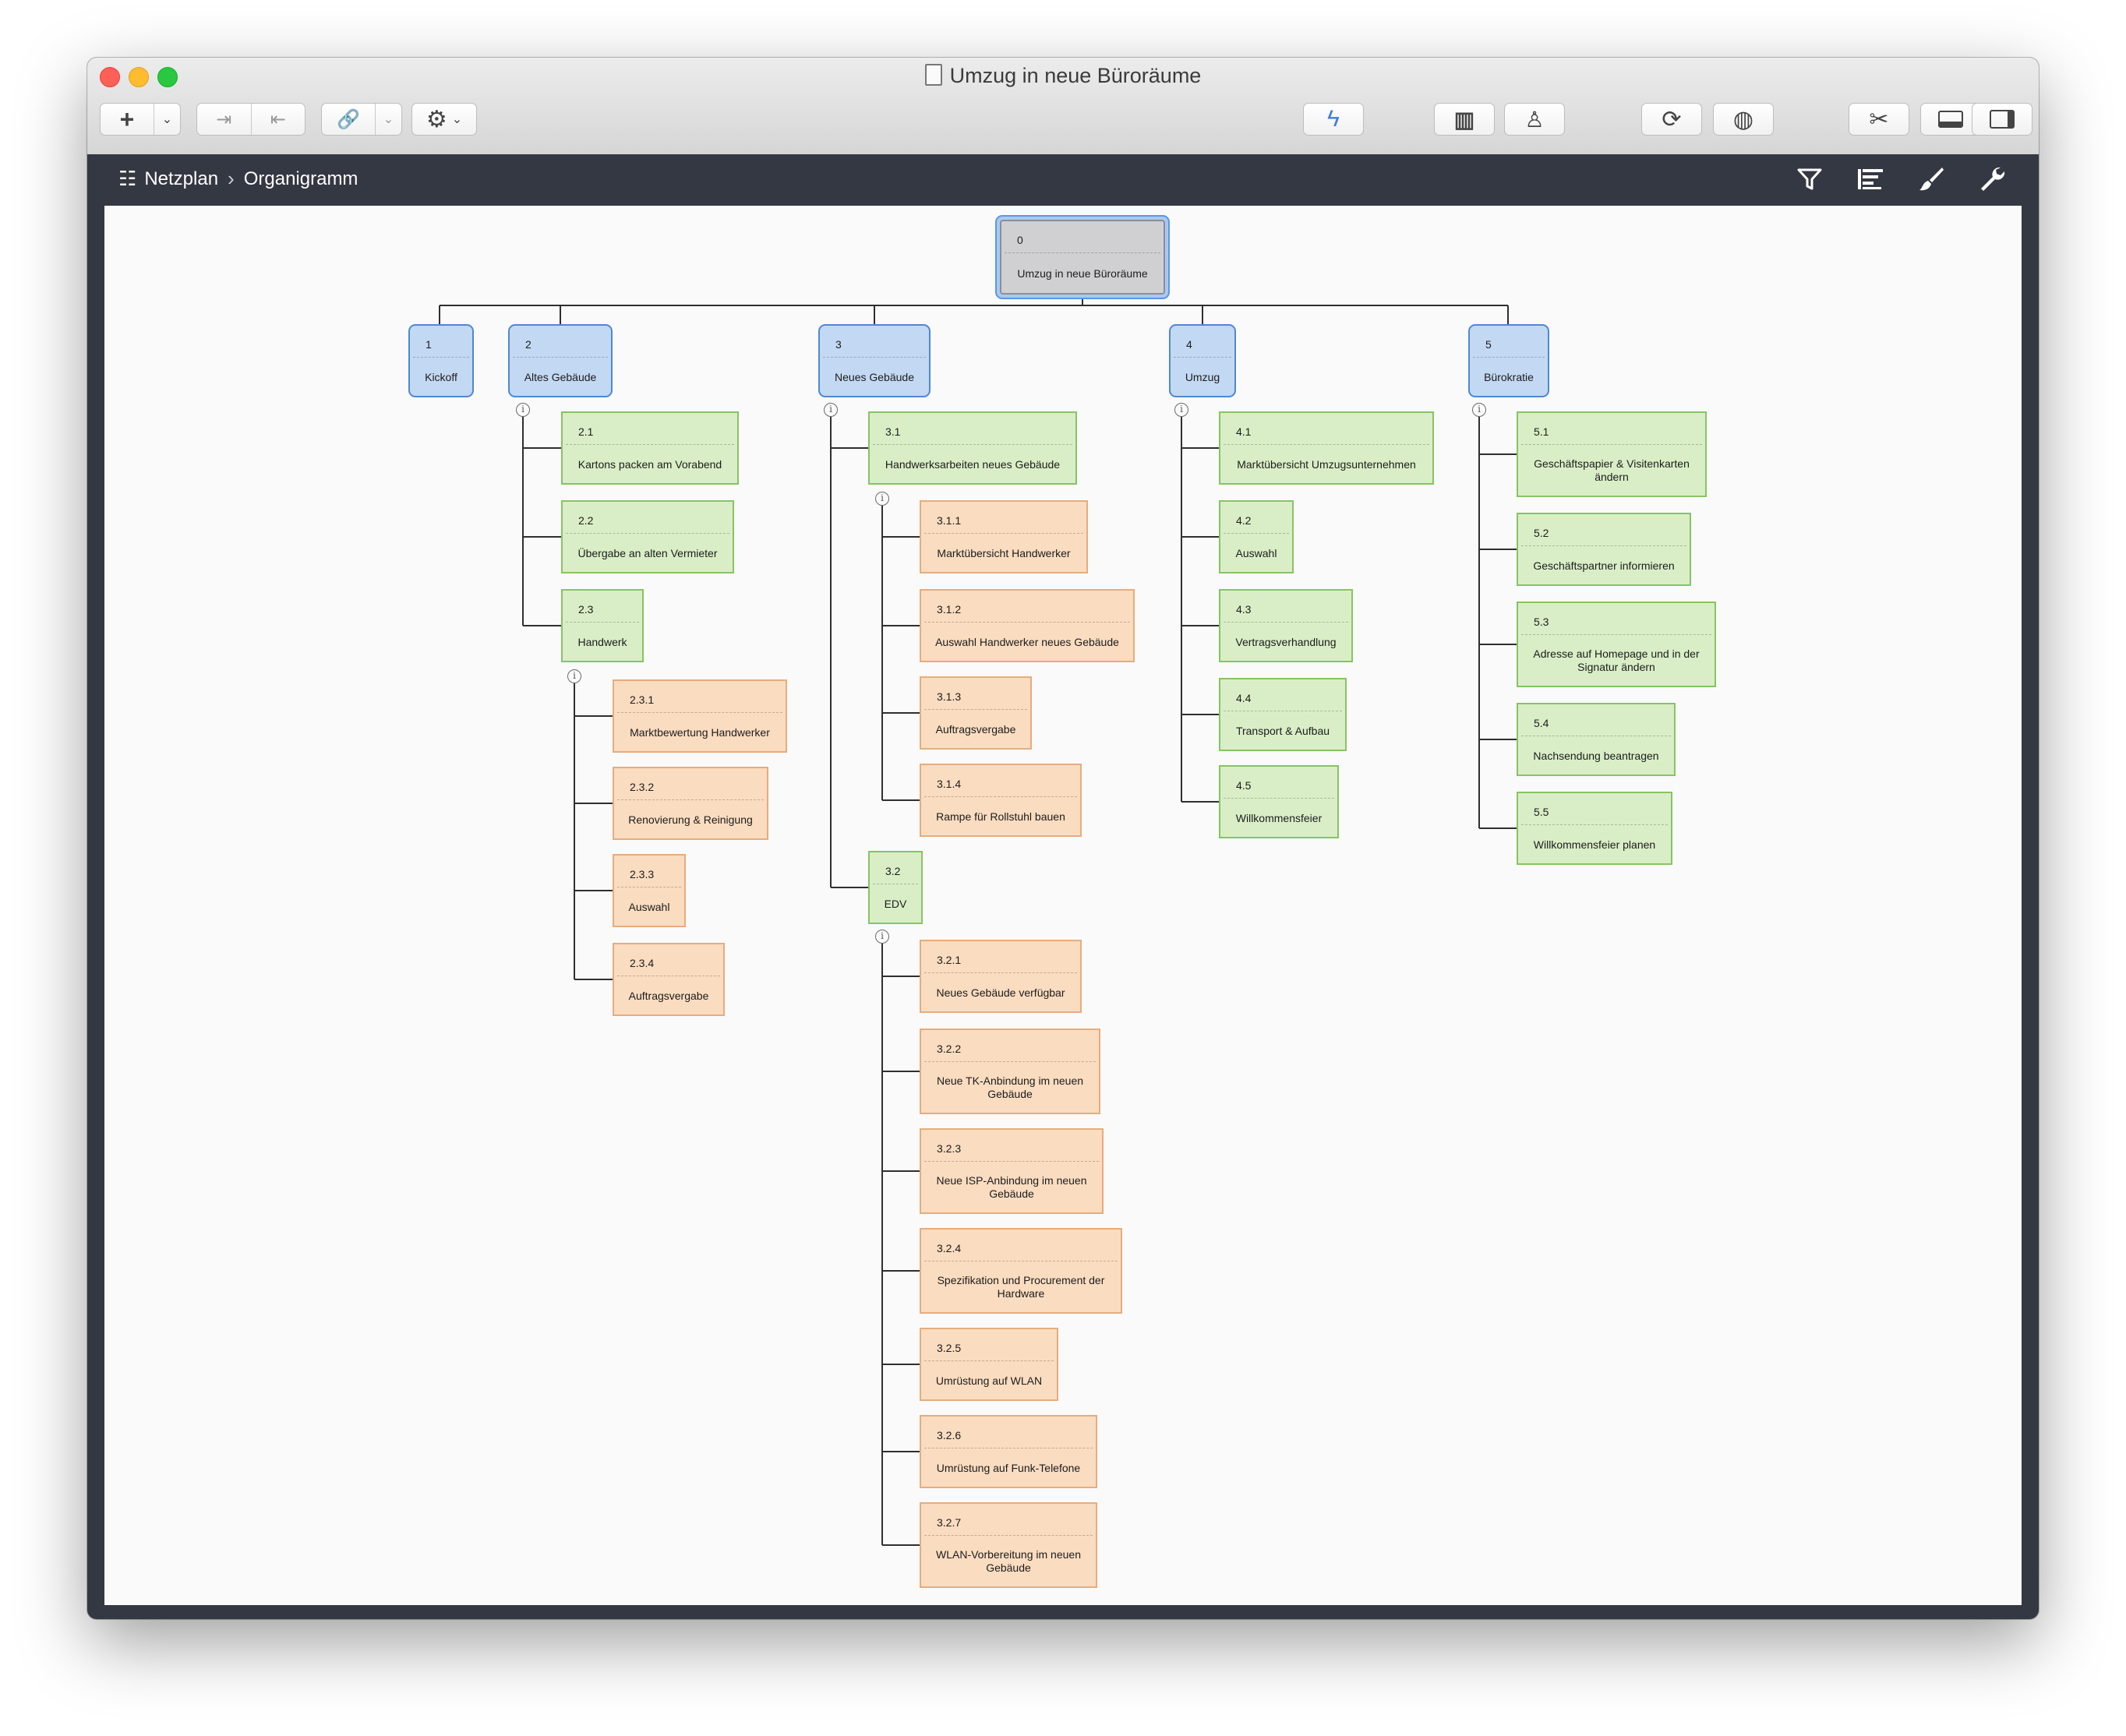 Image resolution: width=2126 pixels, height=1736 pixels. What do you see at coordinates (1000, 992) in the screenshot?
I see `node-label: Neues Gebäude verfügbar` at bounding box center [1000, 992].